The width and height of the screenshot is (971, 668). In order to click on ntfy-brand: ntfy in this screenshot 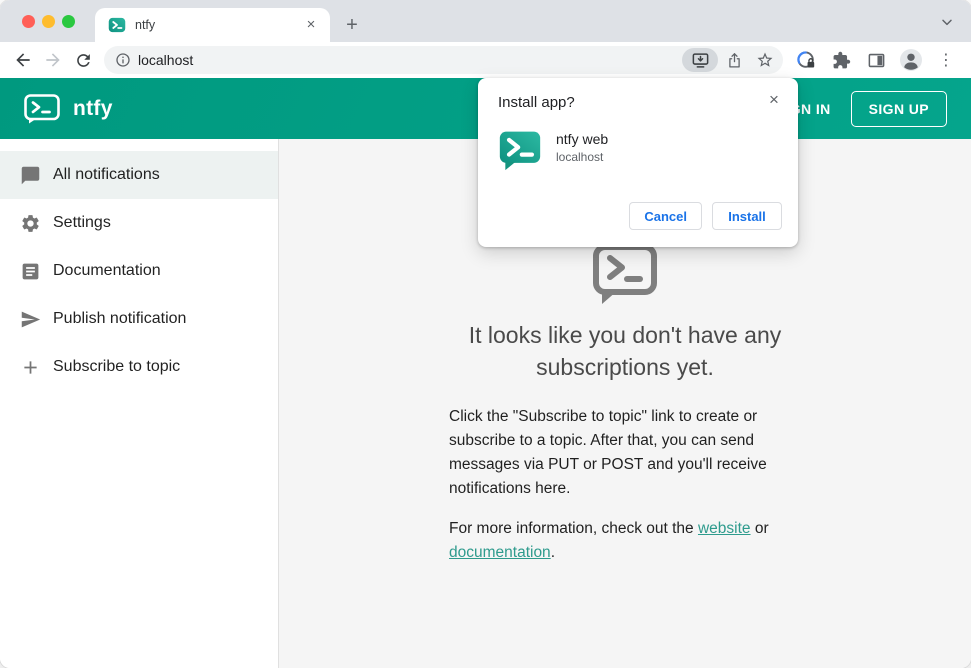, I will do `click(68, 108)`.